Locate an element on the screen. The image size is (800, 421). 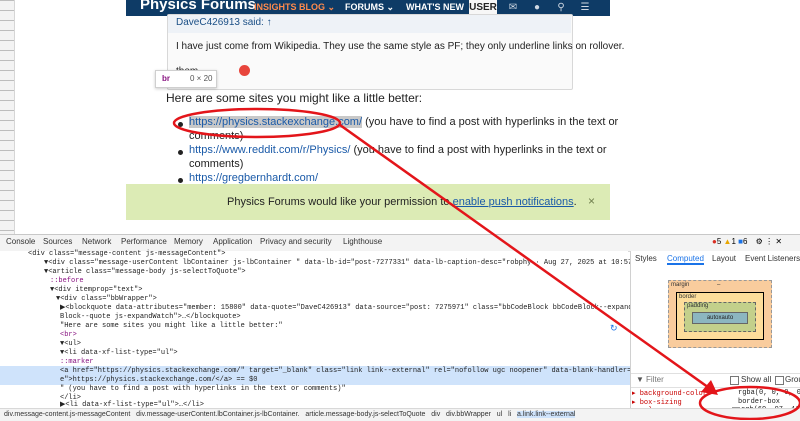
tab-event-listeners: Event Listeners is located at coordinates (772, 258).